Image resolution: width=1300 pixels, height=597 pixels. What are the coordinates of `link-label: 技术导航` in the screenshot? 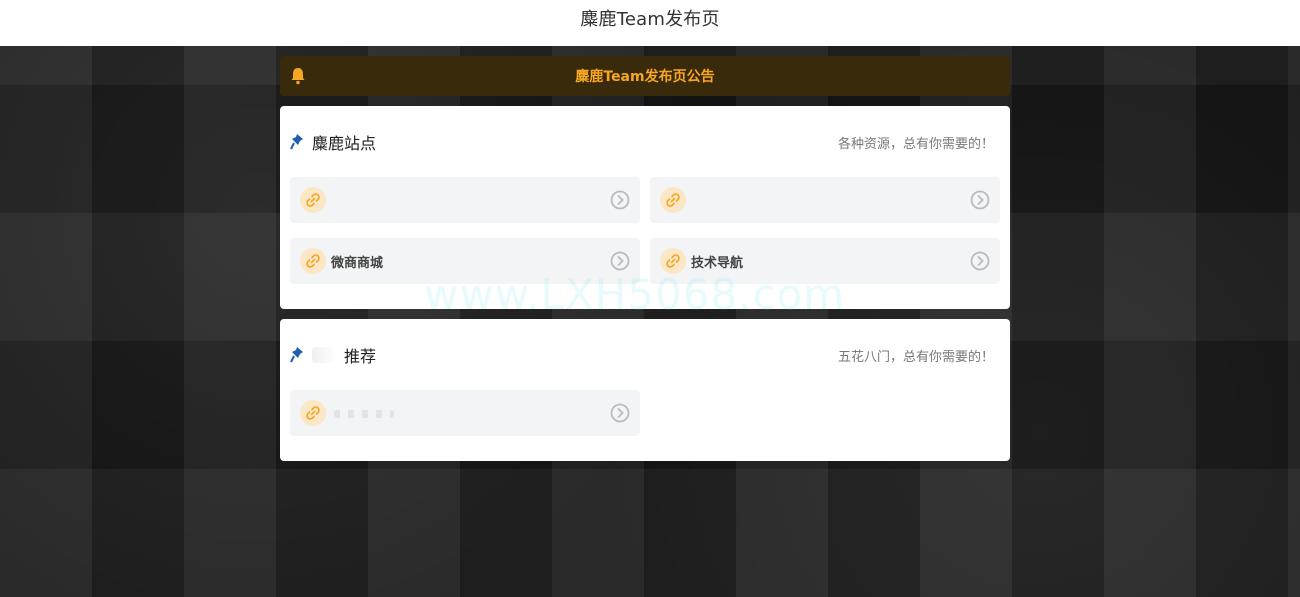 It's located at (717, 263).